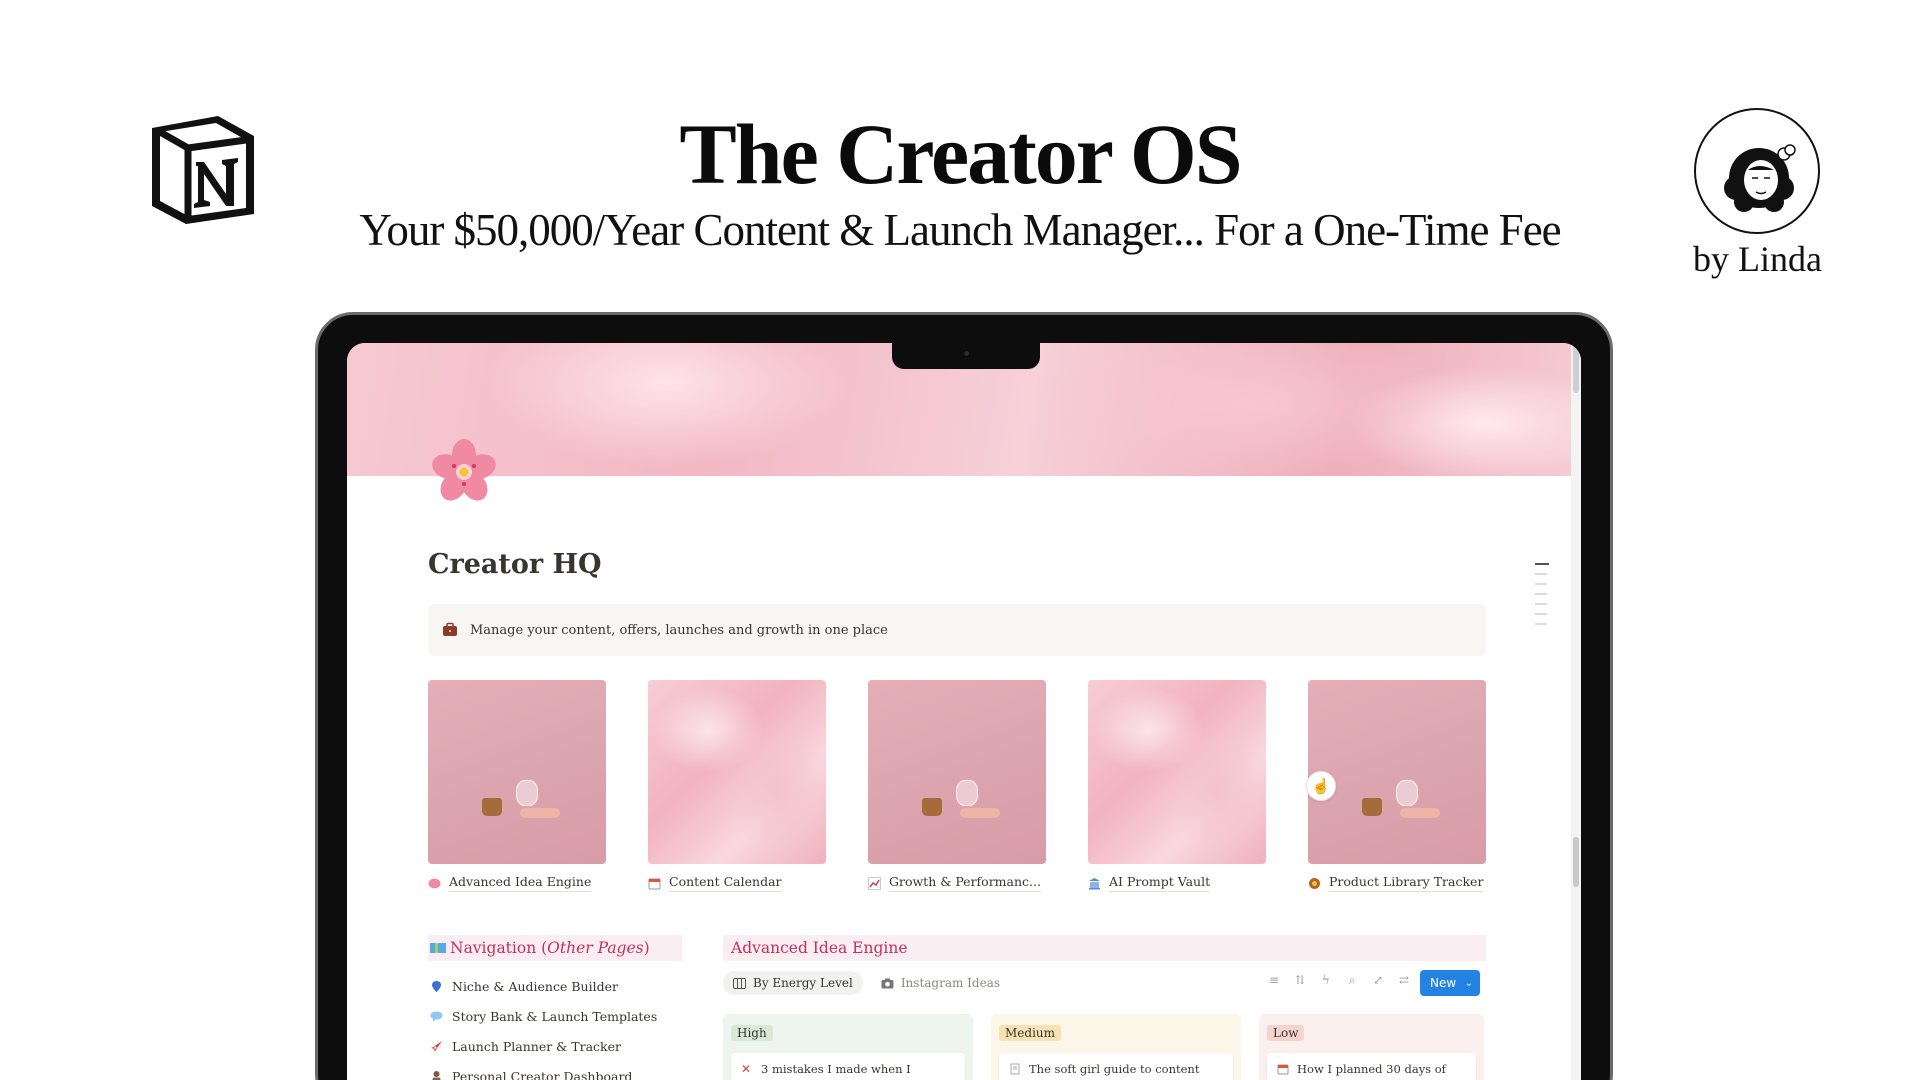  I want to click on rocket-icon, so click(436, 1046).